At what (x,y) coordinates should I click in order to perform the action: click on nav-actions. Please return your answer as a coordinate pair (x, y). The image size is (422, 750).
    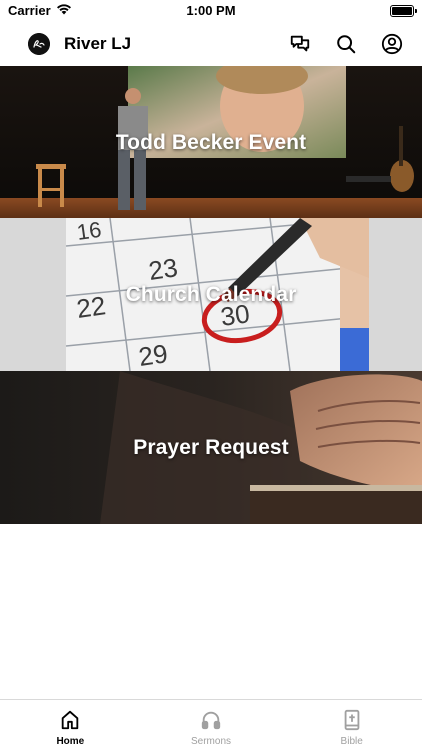
    Looking at the image, I should click on (346, 44).